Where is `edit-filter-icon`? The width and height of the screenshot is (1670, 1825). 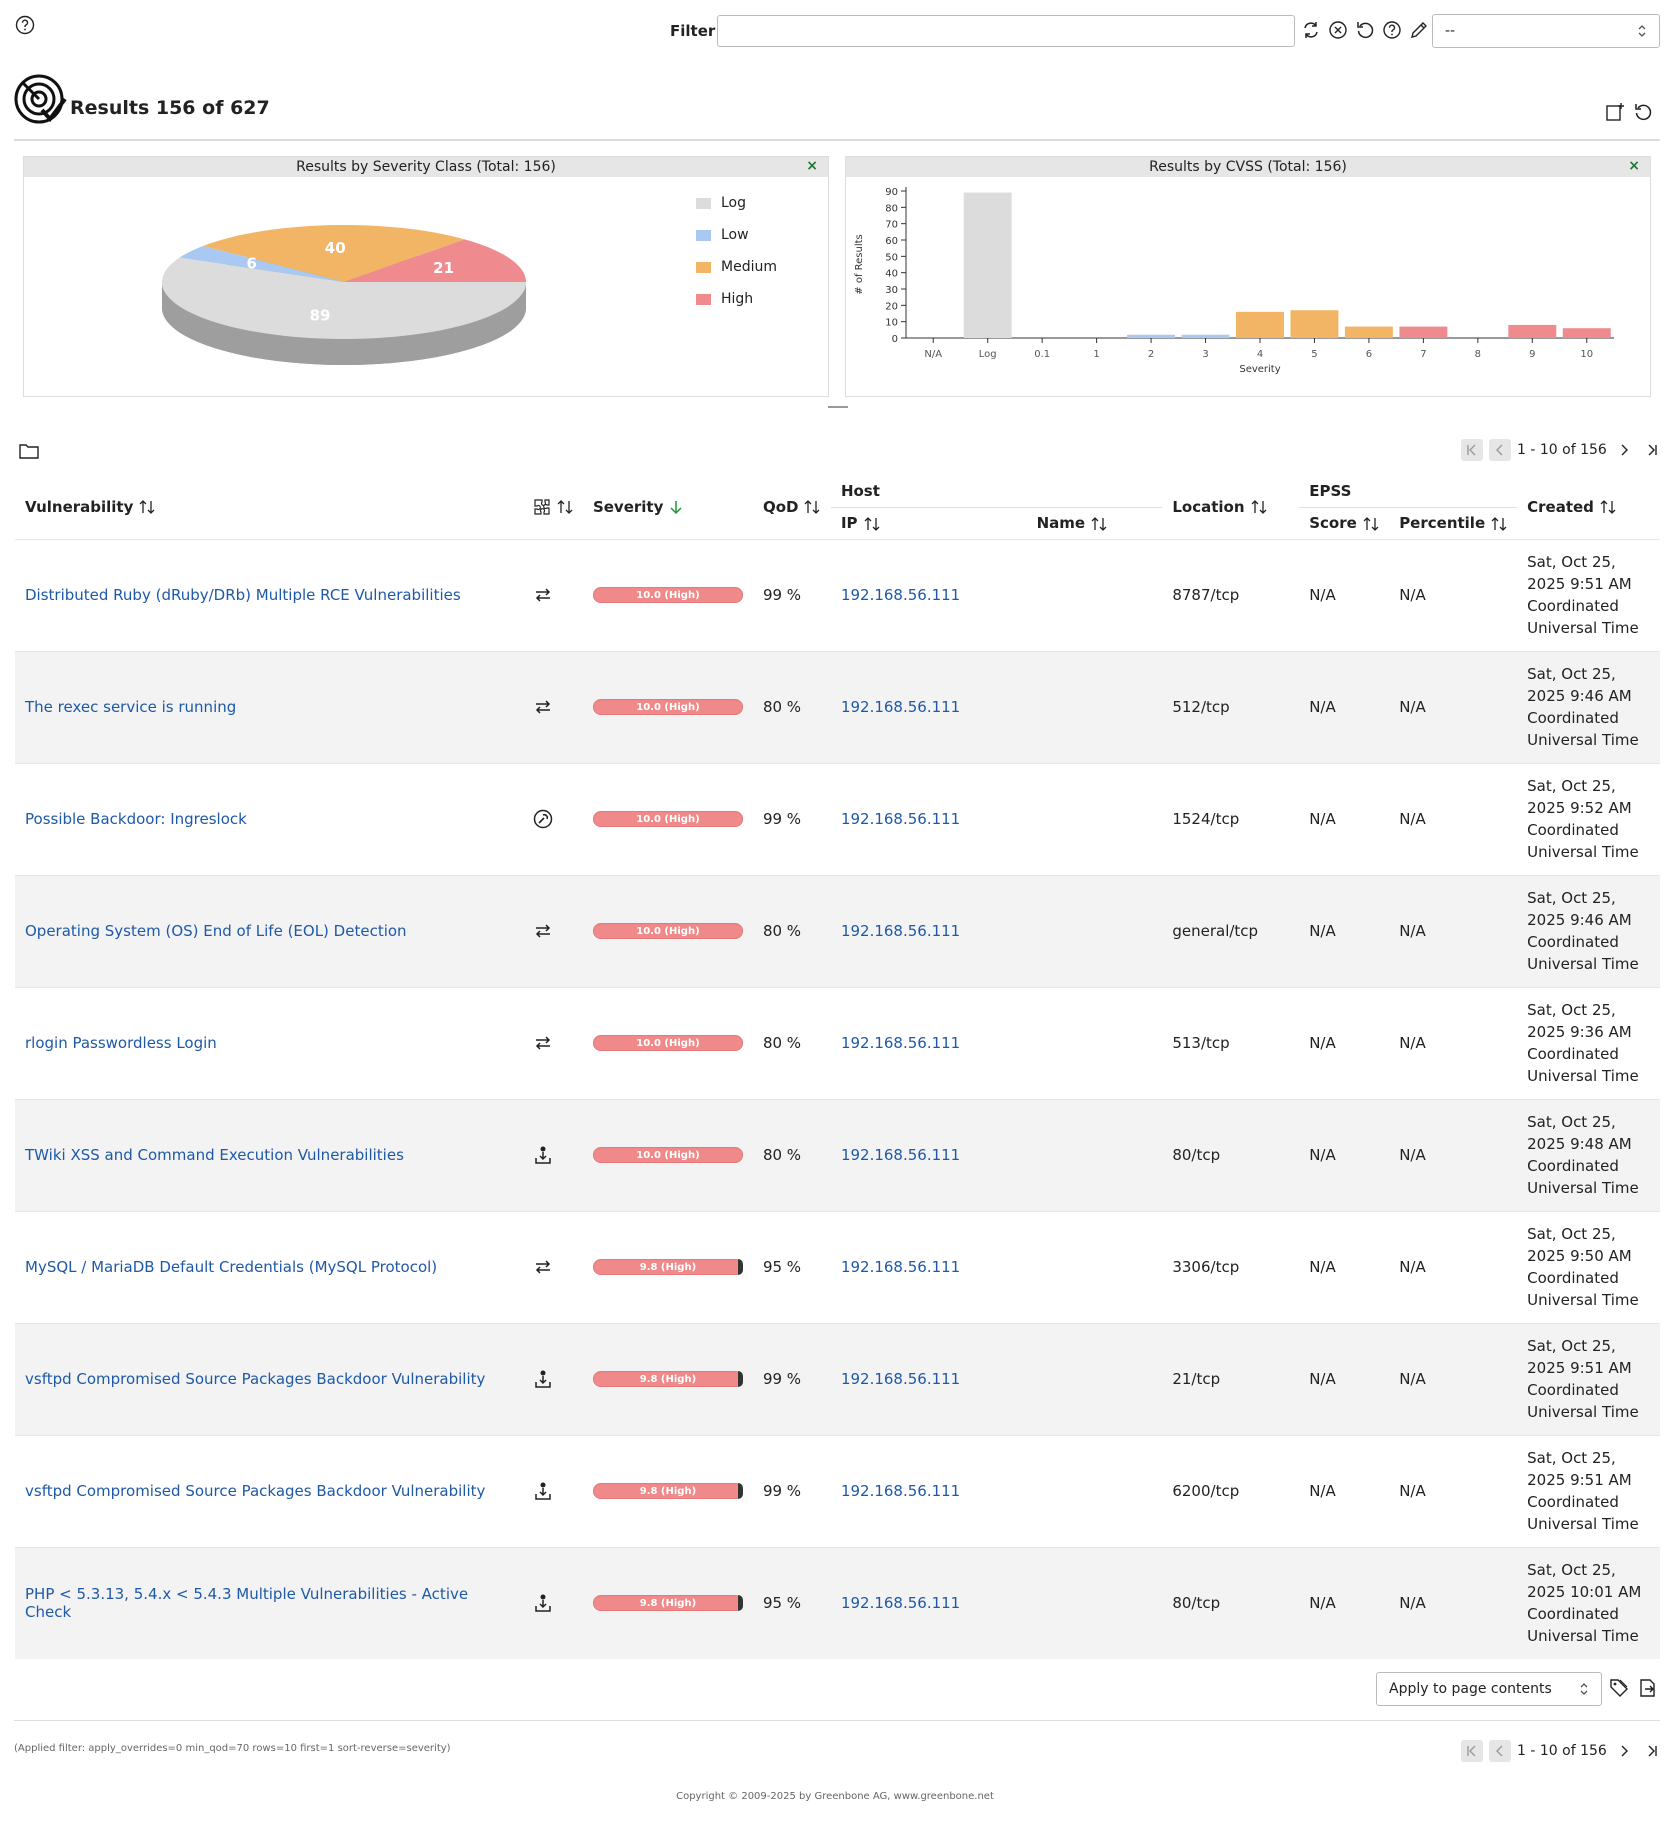 edit-filter-icon is located at coordinates (1419, 30).